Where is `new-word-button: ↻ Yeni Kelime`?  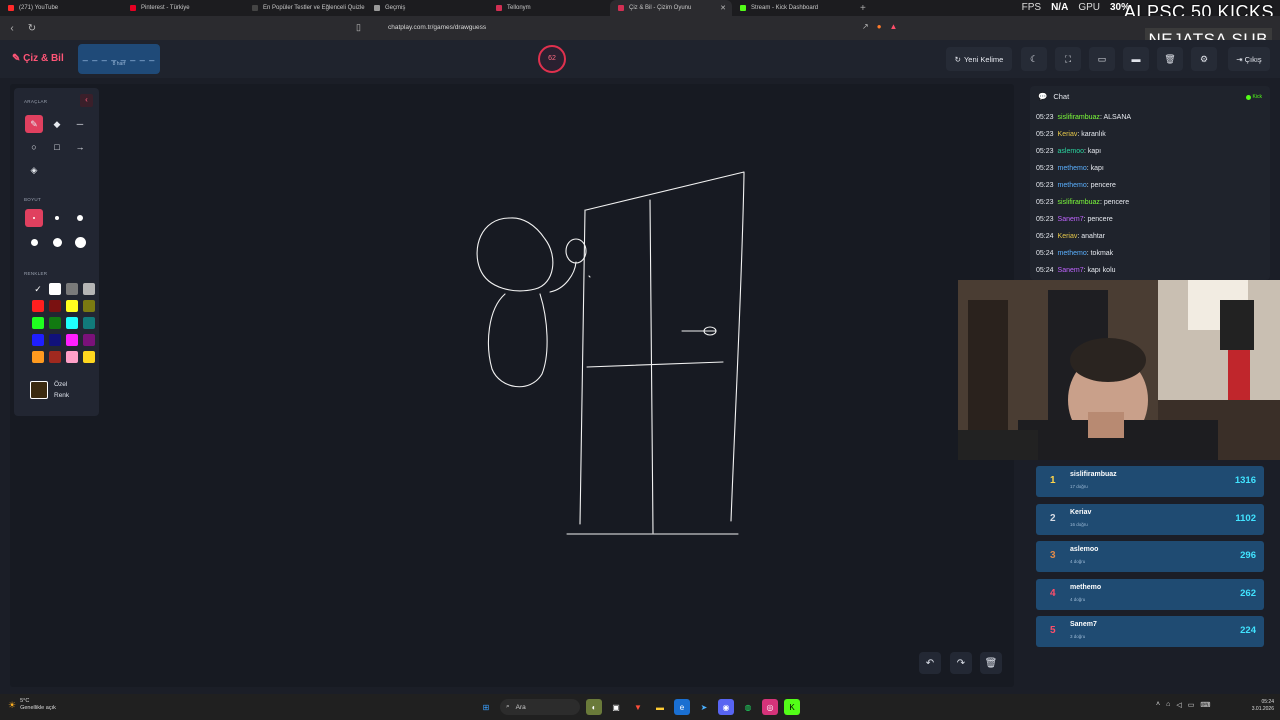 new-word-button: ↻ Yeni Kelime is located at coordinates (979, 59).